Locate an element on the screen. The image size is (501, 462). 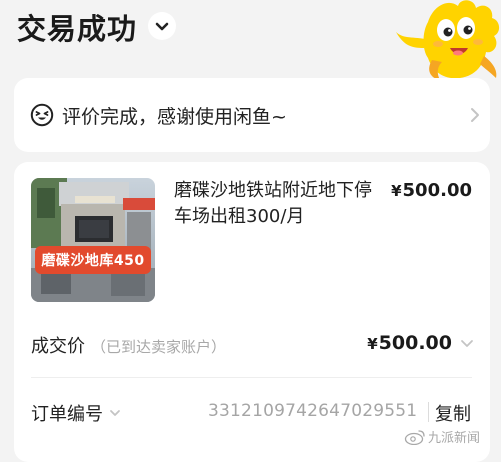
product-title: 磨碟沙地铁站附近地下停车场出租300/月 is located at coordinates (276, 204).